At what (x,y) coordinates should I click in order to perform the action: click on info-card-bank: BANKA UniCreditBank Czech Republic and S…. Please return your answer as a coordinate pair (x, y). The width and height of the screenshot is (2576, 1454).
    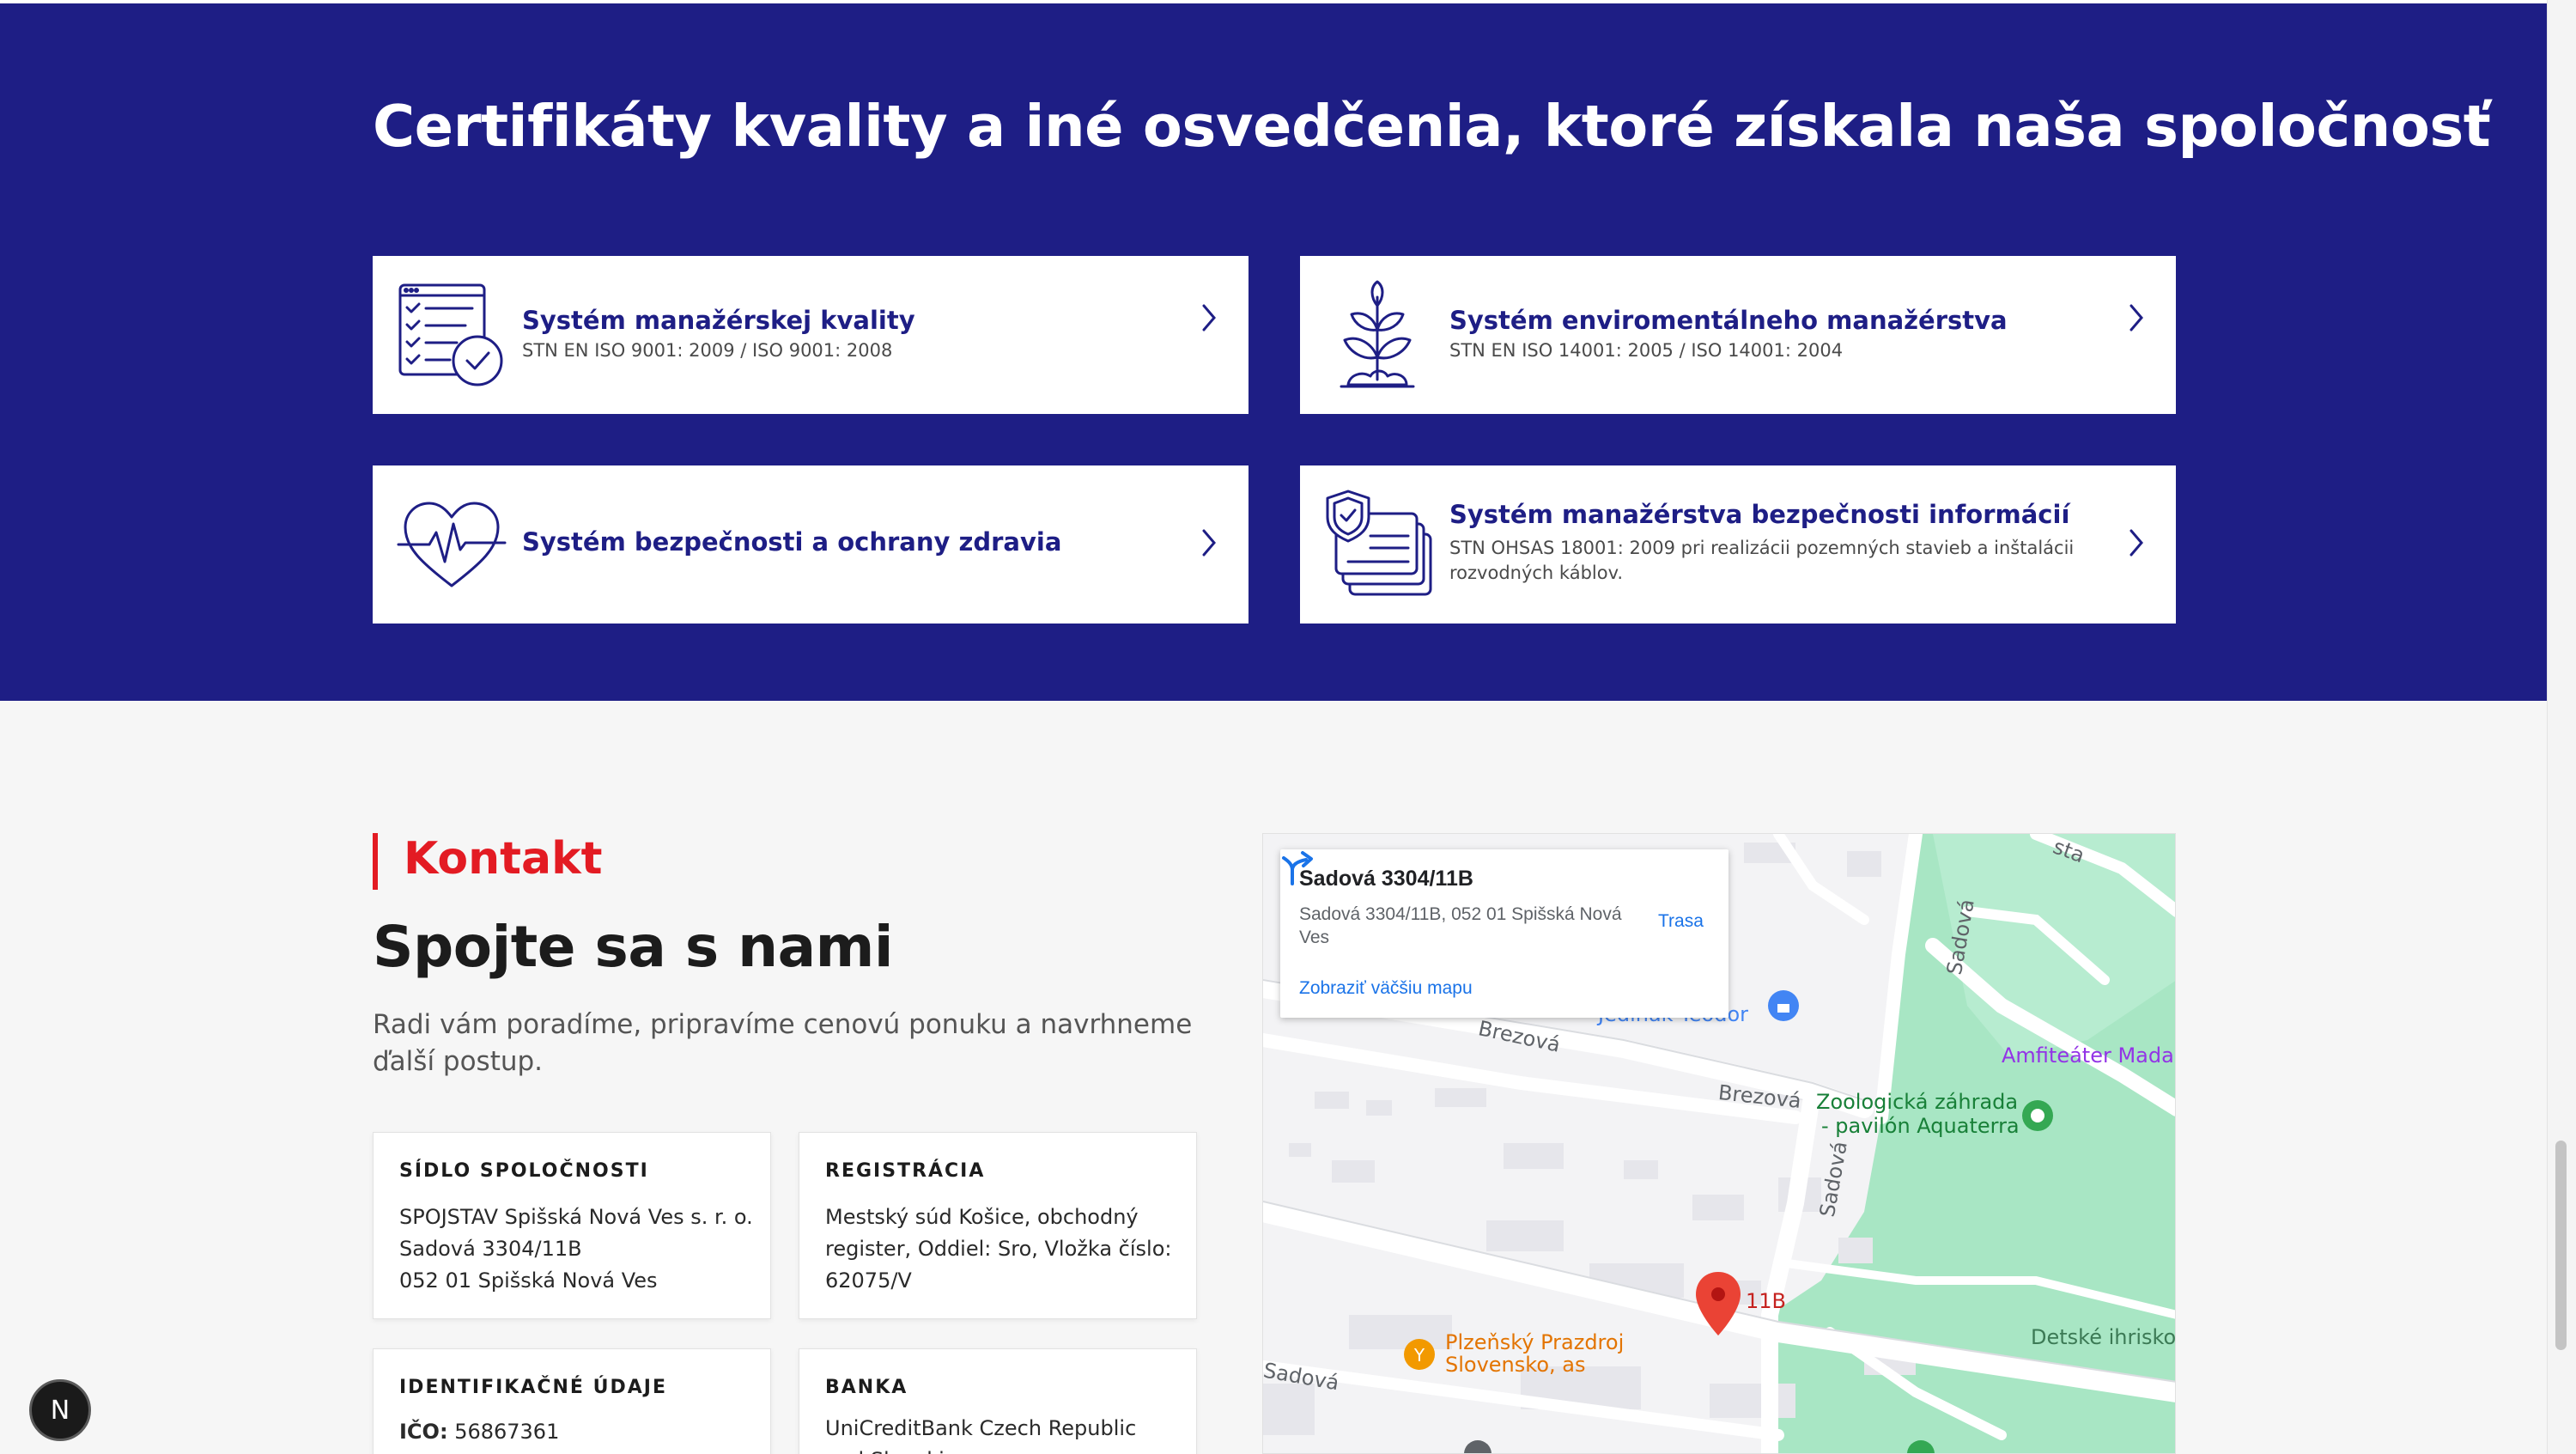
    Looking at the image, I should click on (998, 1401).